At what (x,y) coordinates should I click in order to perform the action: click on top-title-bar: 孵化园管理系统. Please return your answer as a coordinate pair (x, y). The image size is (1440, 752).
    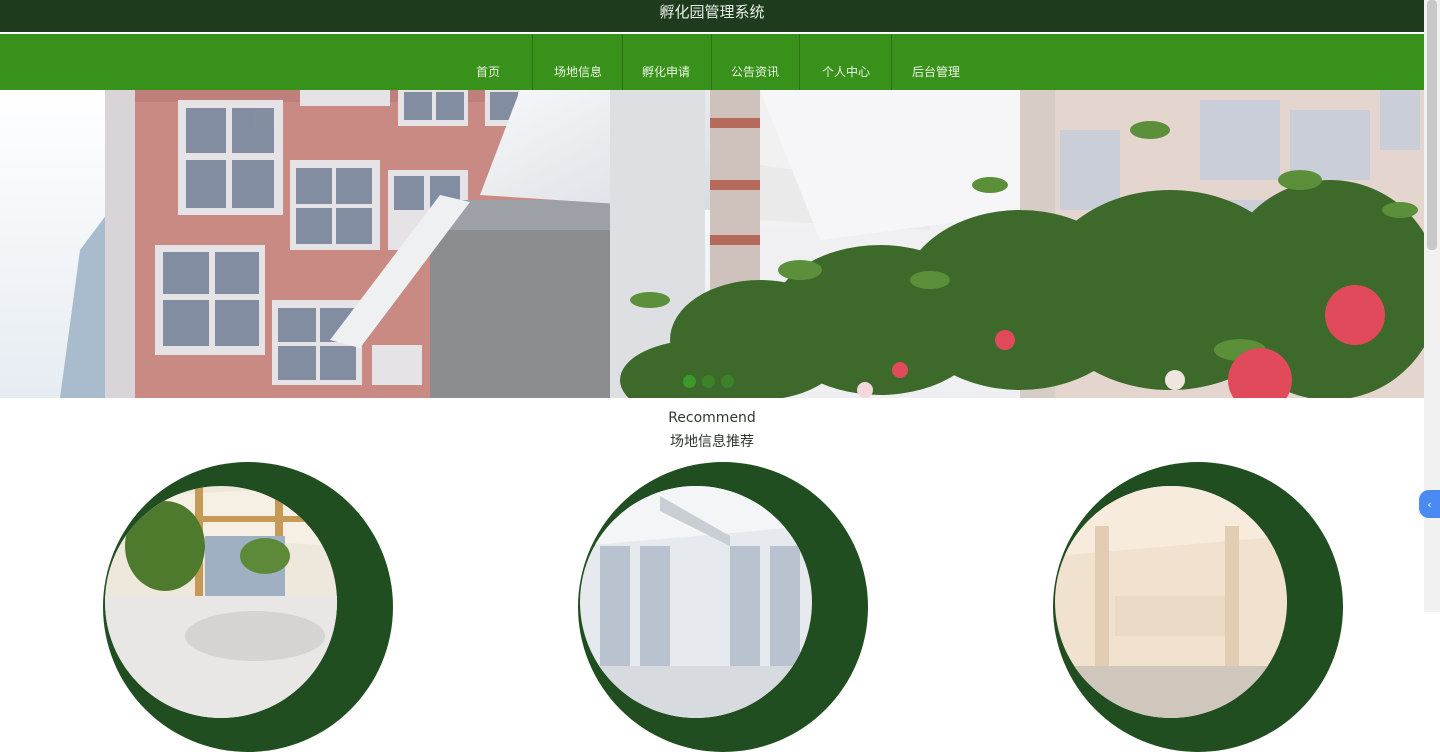
    Looking at the image, I should click on (712, 16).